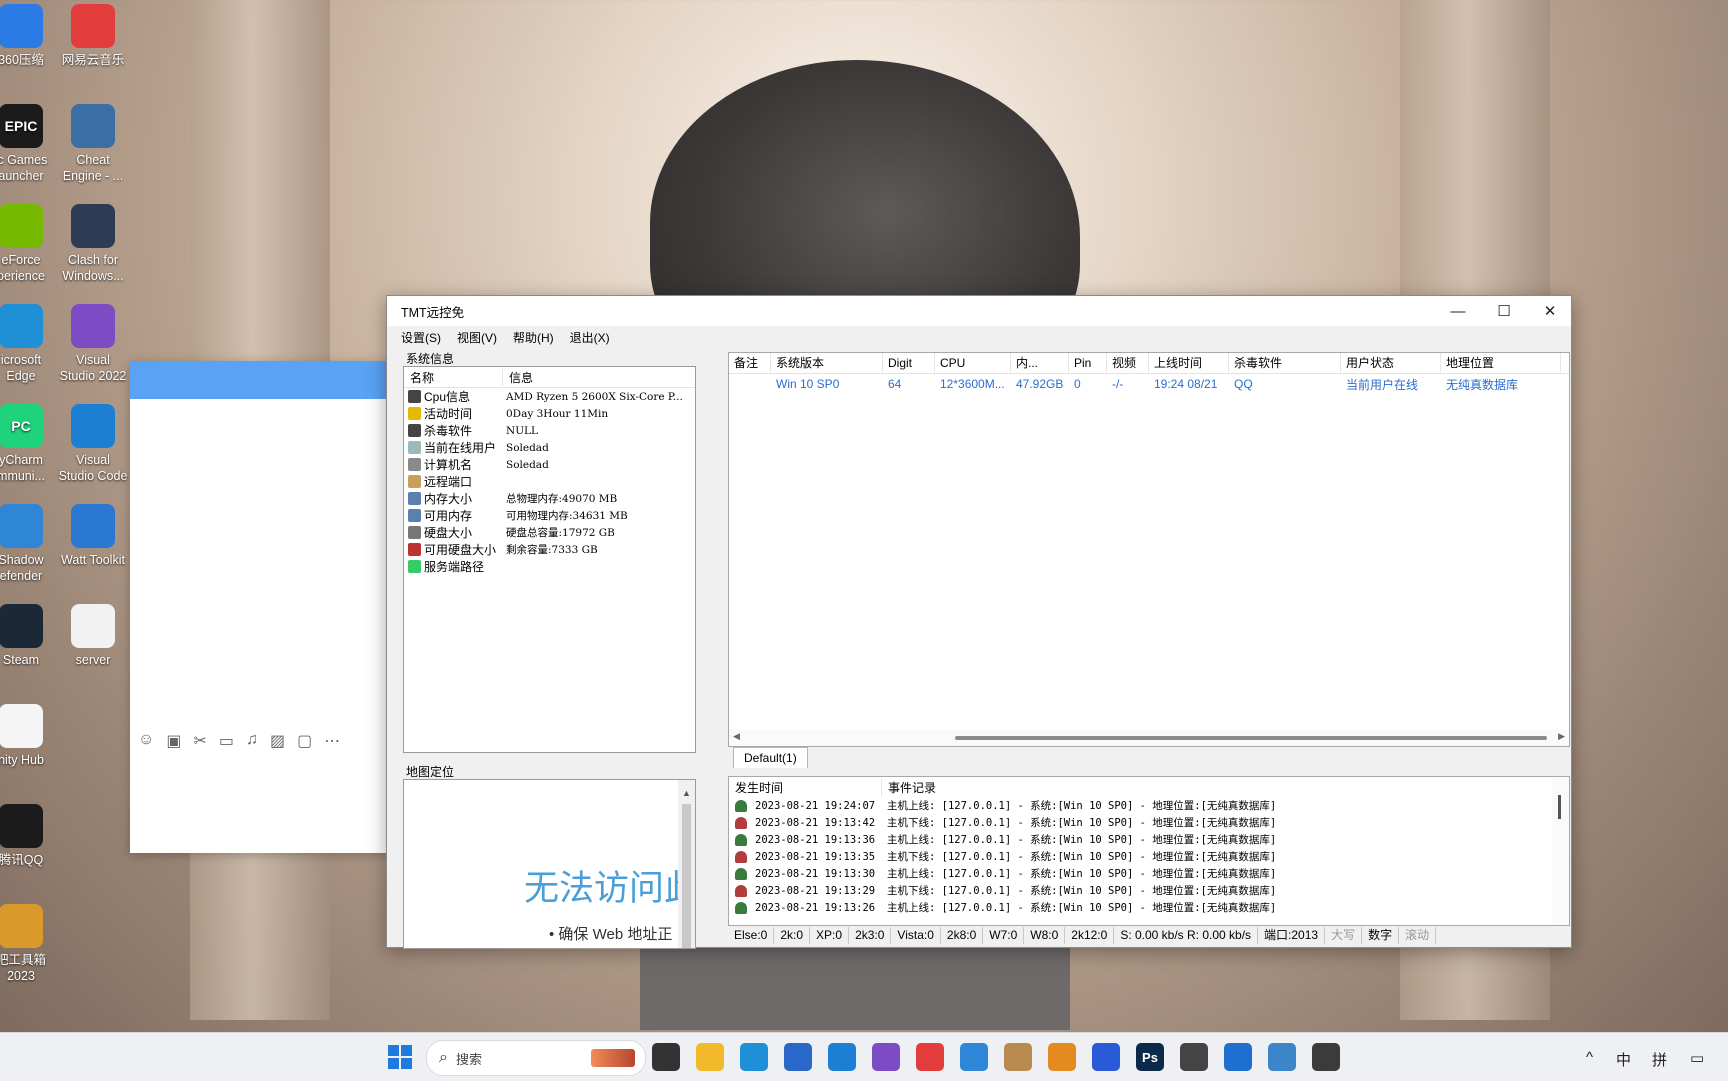 This screenshot has height=1081, width=1728. Describe the element at coordinates (1238, 1057) in the screenshot. I see `defender-icon` at that location.